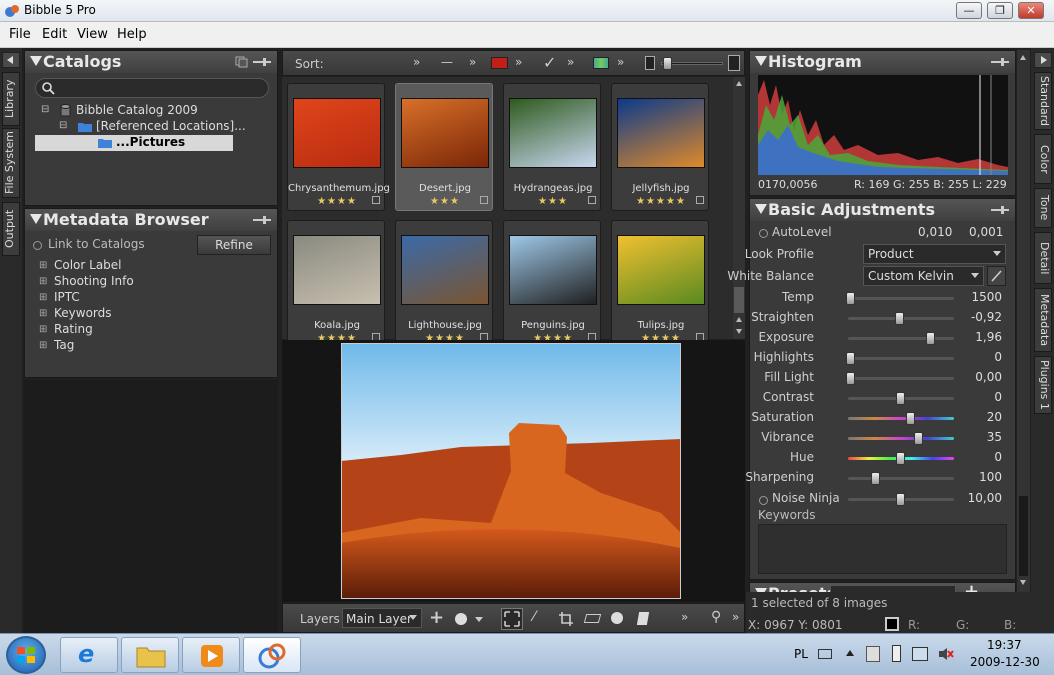  What do you see at coordinates (988, 337) in the screenshot?
I see `slider-value: 1,96` at bounding box center [988, 337].